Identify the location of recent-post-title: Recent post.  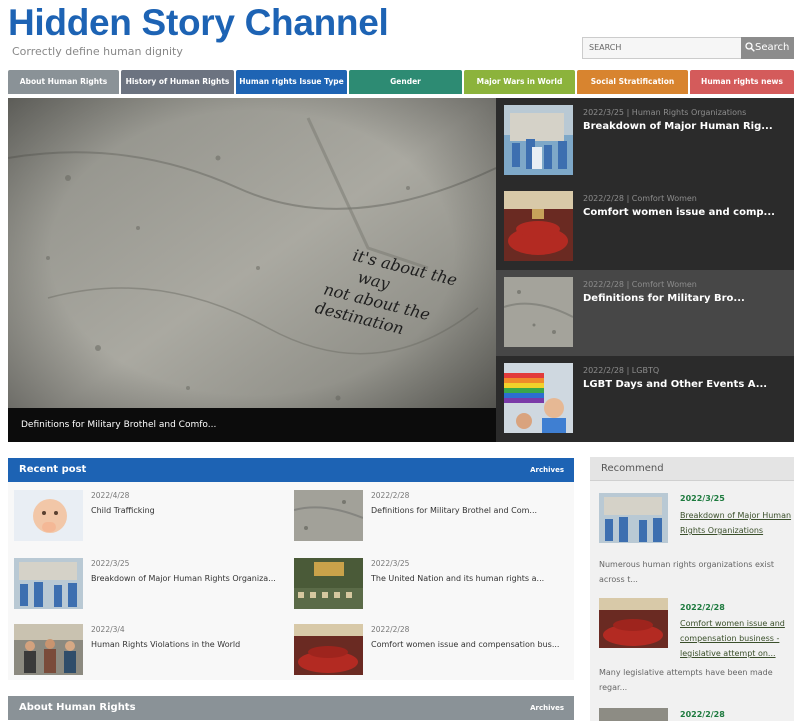
(53, 469).